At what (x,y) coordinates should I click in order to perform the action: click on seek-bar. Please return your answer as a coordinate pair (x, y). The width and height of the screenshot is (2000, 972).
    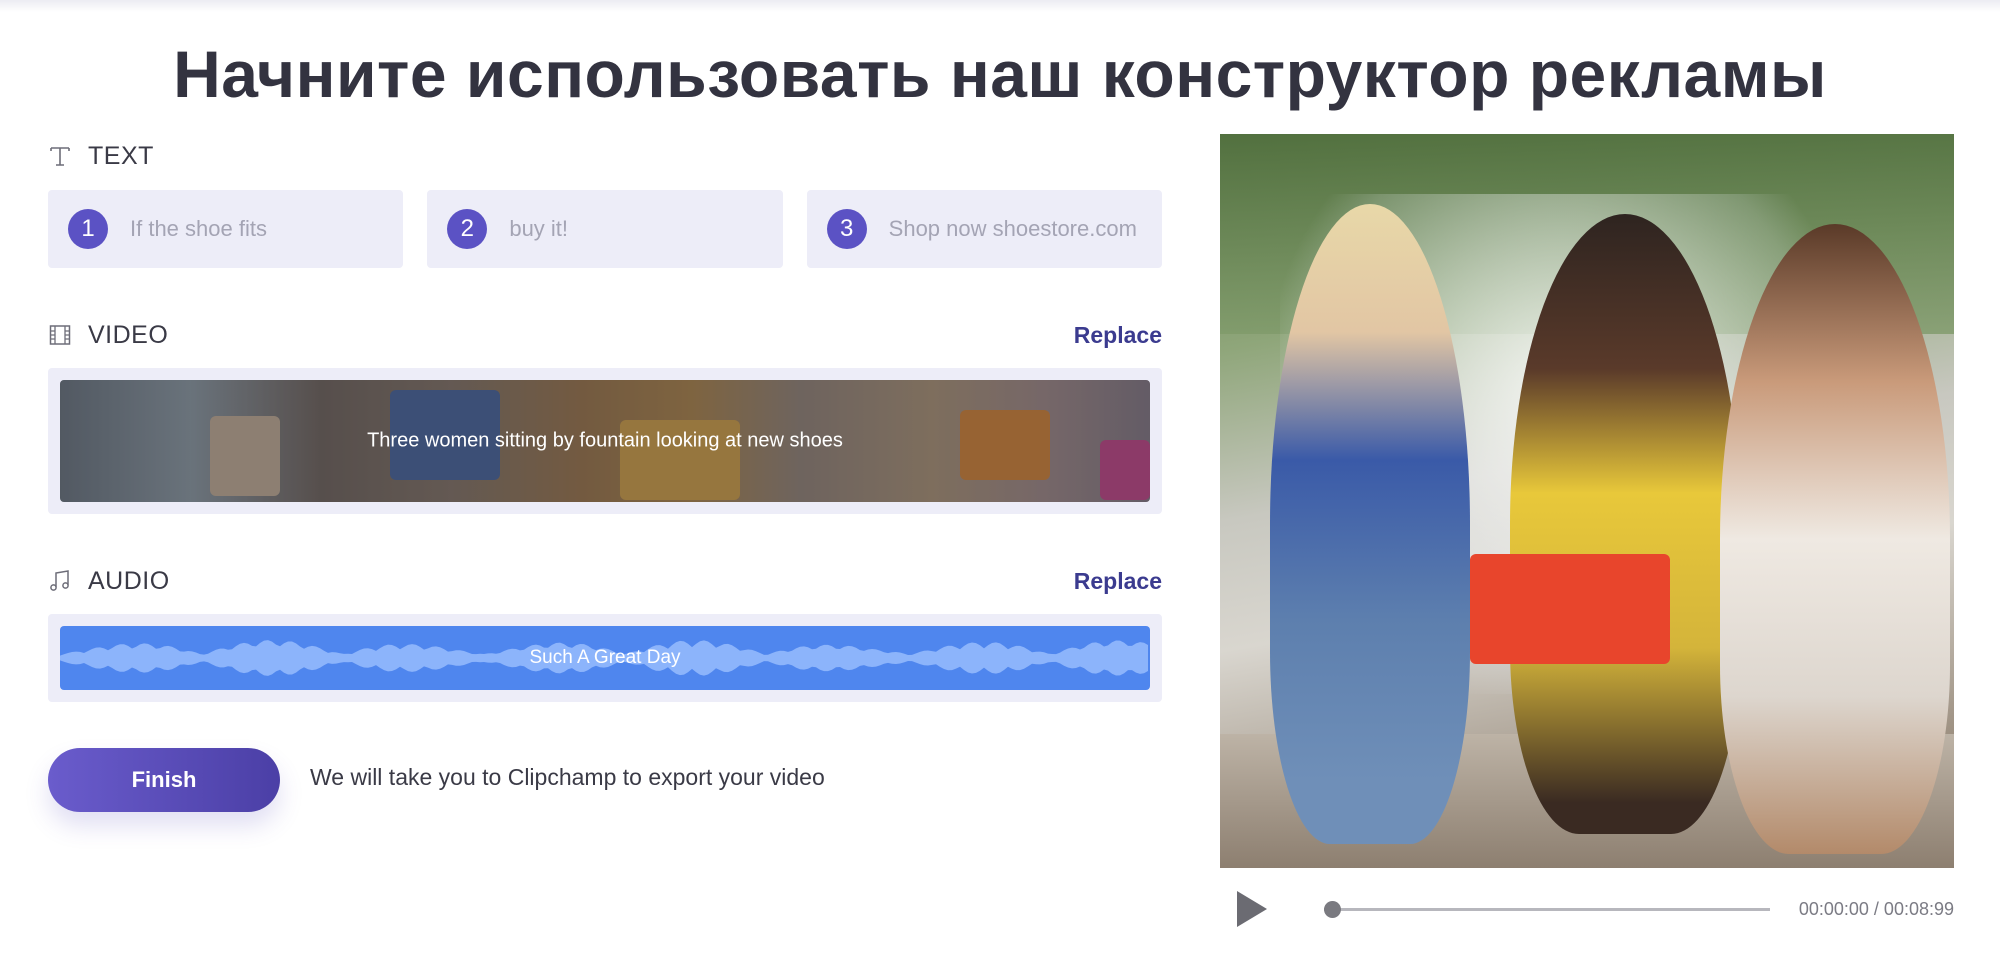
    Looking at the image, I should click on (1547, 909).